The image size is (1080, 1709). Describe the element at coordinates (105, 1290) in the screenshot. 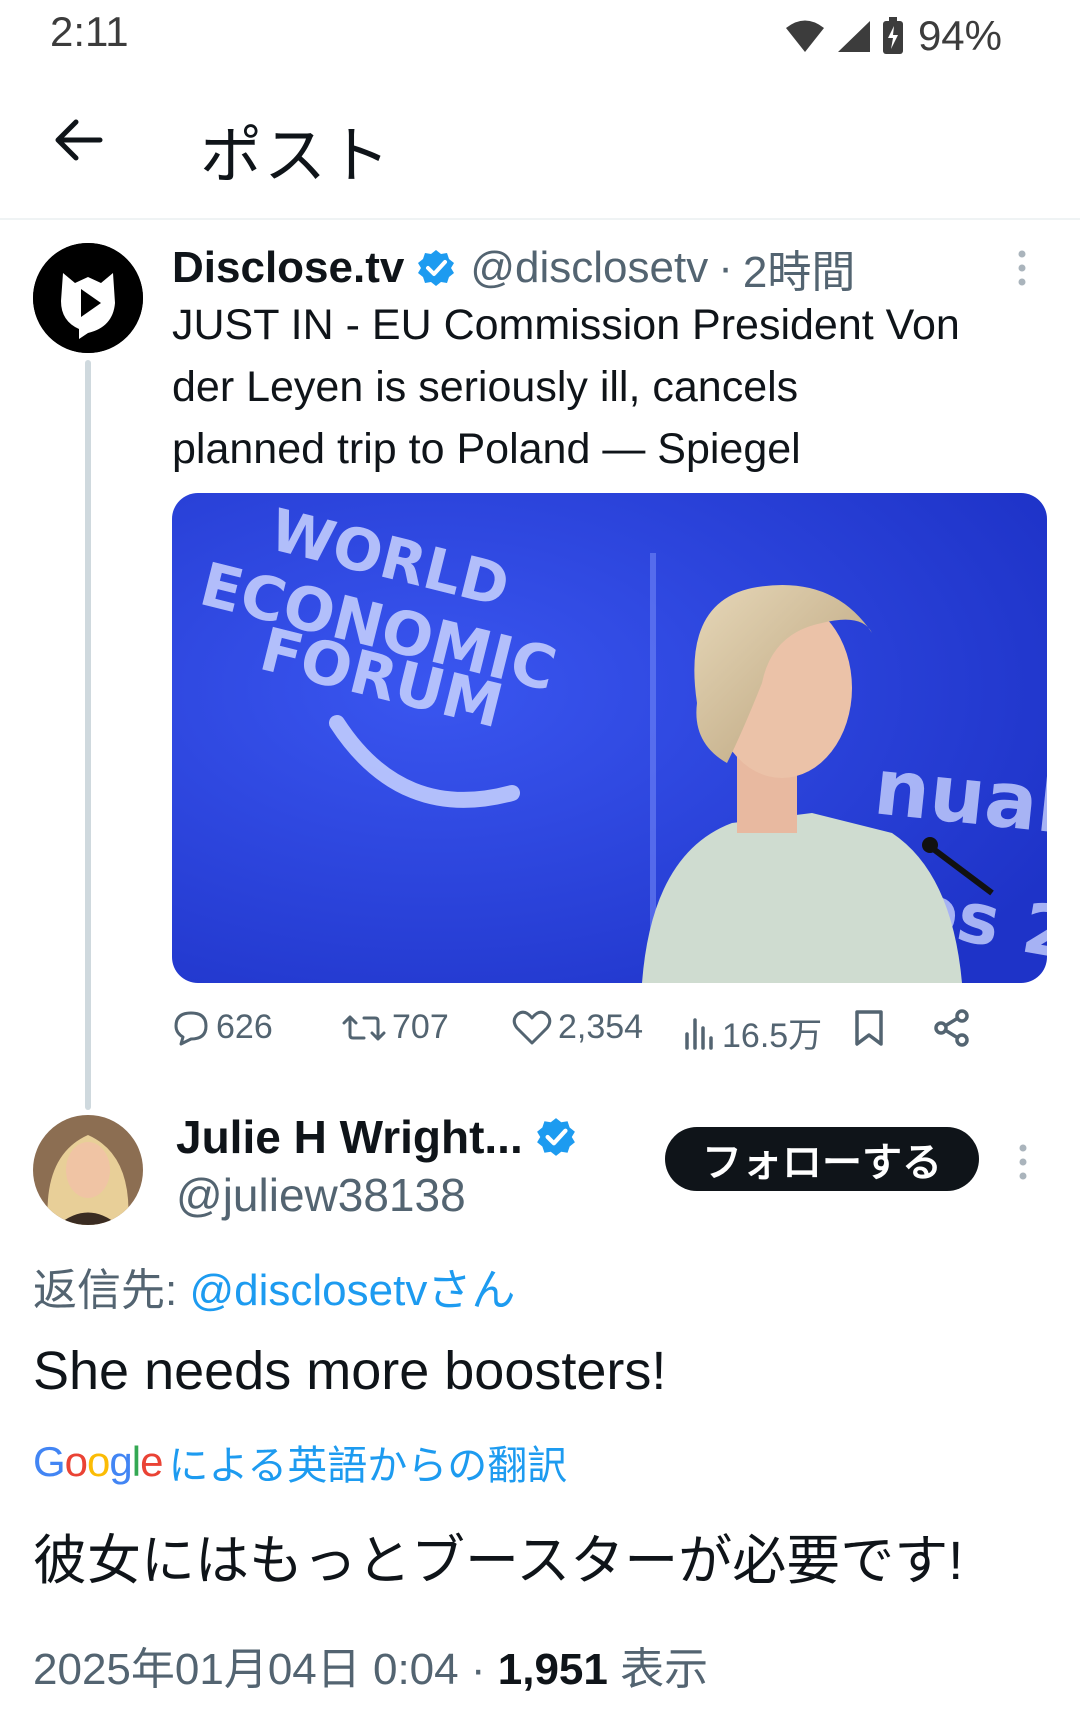

I see `reply-to-label: 返信先:` at that location.